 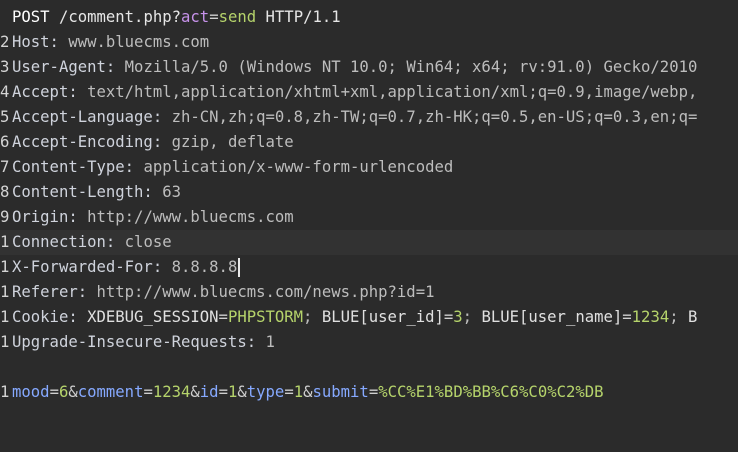 What do you see at coordinates (265, 392) in the screenshot?
I see `param-name: type` at bounding box center [265, 392].